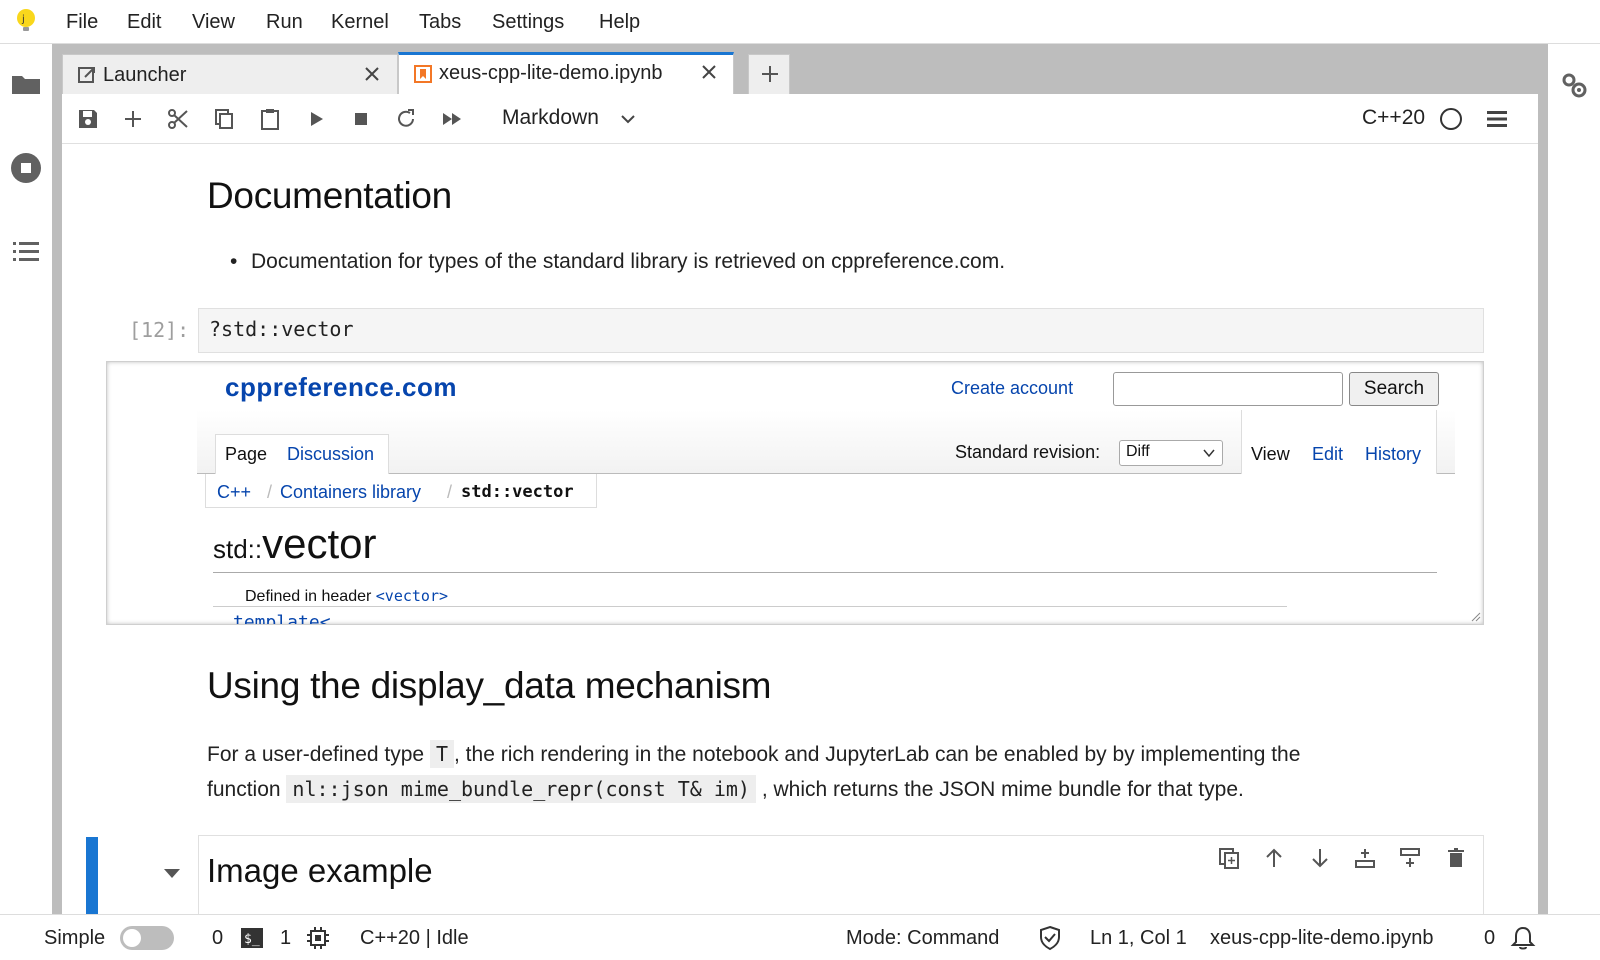 The image size is (1600, 960). What do you see at coordinates (92, 875) in the screenshot?
I see `active-cell-marker` at bounding box center [92, 875].